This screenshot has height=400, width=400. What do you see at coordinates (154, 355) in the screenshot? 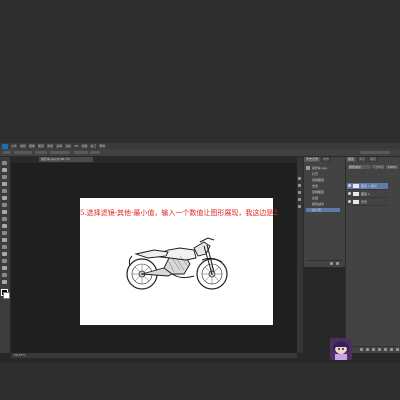
I see `status-bar: 66.67%` at bounding box center [154, 355].